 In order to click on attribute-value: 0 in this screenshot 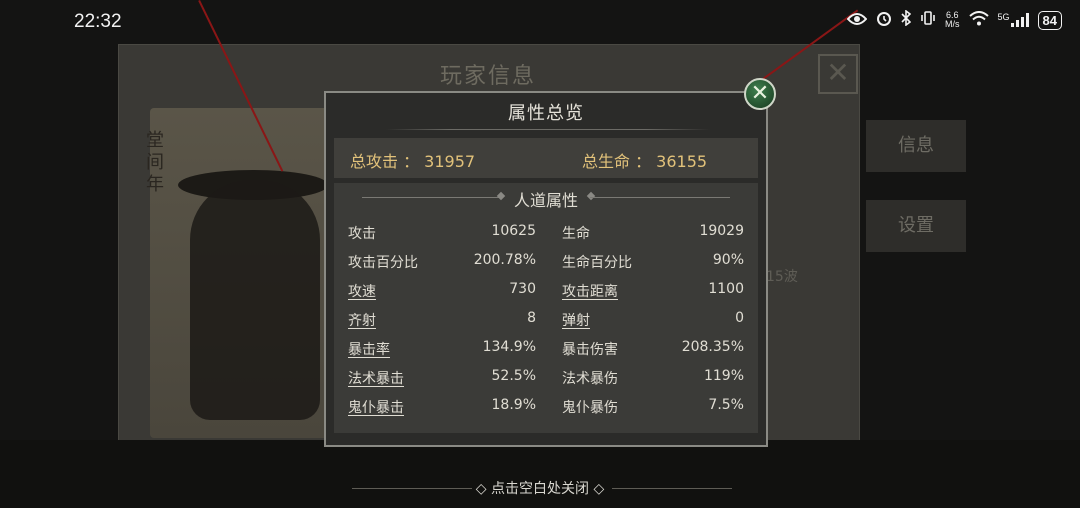, I will do `click(739, 318)`.